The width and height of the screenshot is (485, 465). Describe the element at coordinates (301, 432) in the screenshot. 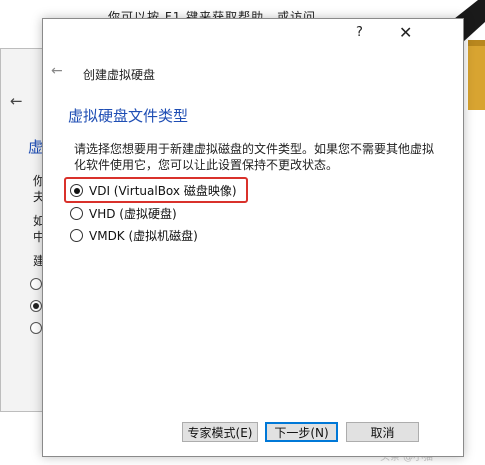

I see `next-button: 下一步(N)` at that location.